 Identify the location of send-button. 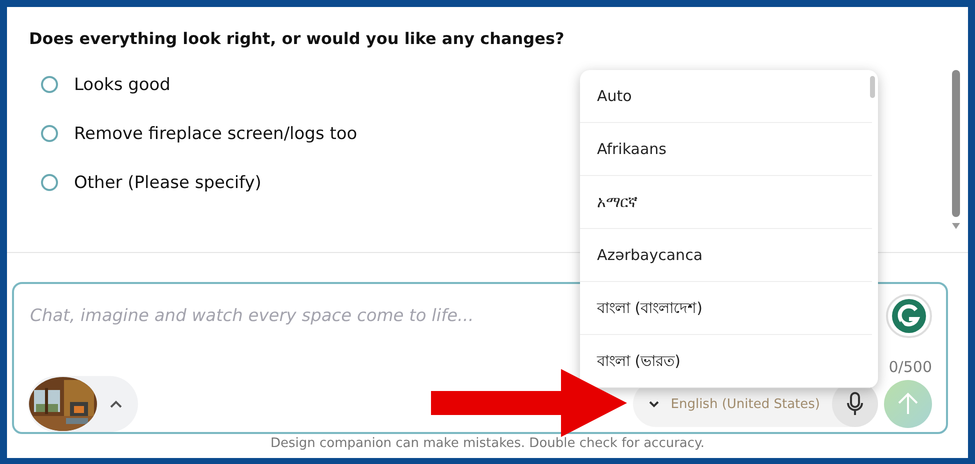
(908, 404).